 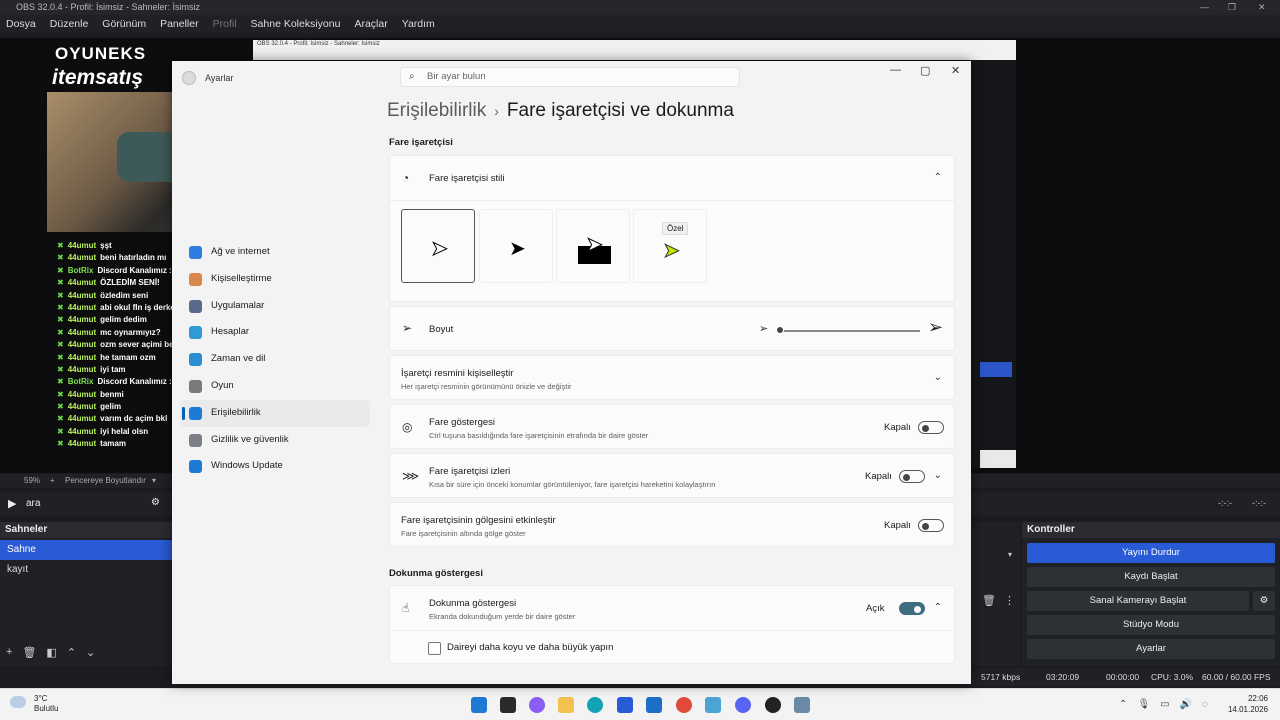 What do you see at coordinates (105, 481) in the screenshot?
I see `resize-dropdown: Pencereye Boyutlandır` at bounding box center [105, 481].